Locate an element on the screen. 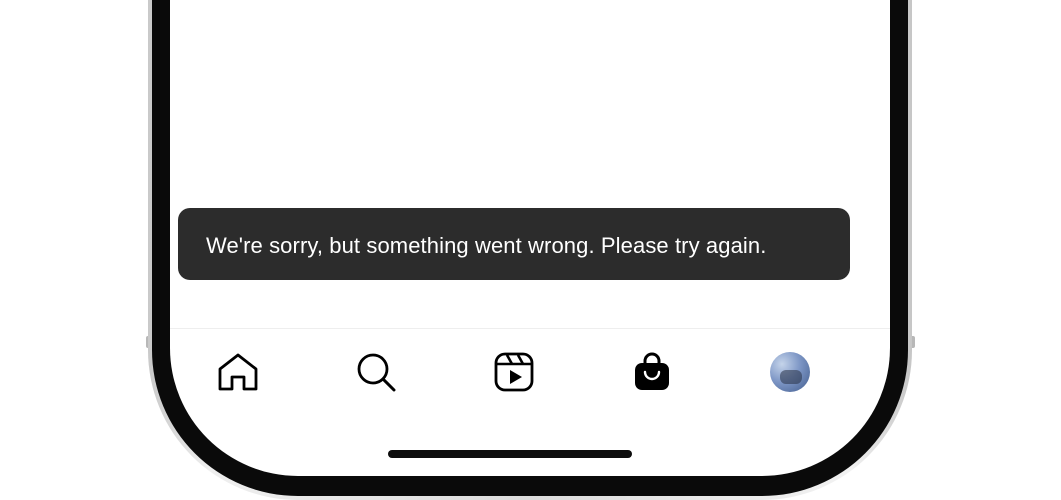  bottom-tab-bar is located at coordinates (530, 372).